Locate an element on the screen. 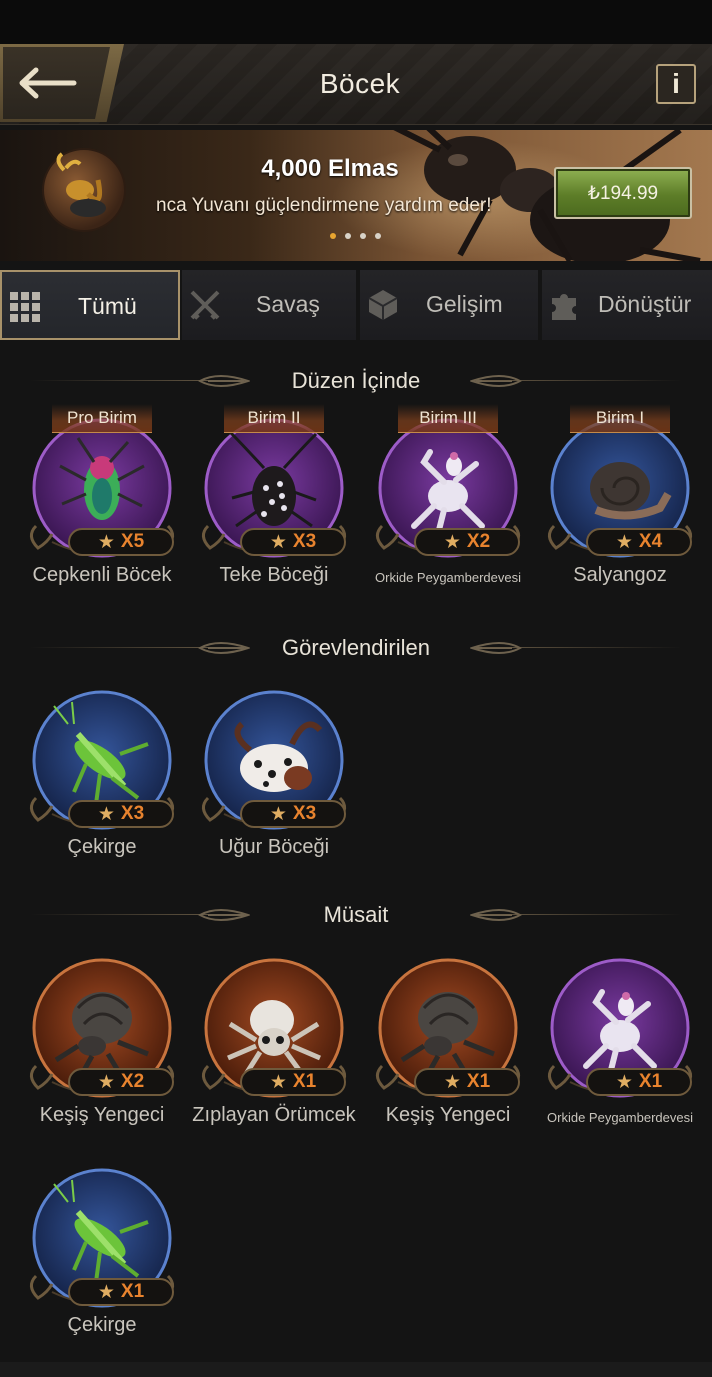  header-bar: Böcek i is located at coordinates (356, 84).